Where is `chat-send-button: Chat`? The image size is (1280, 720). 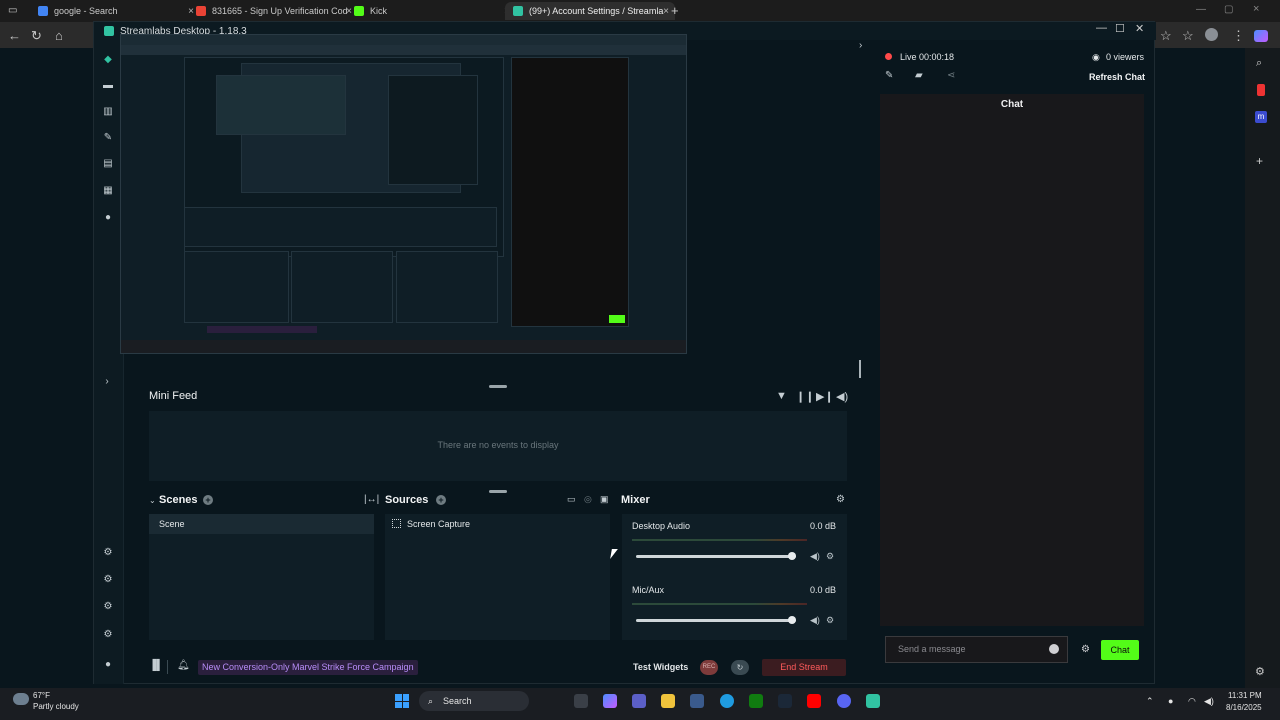
chat-send-button: Chat is located at coordinates (1120, 650).